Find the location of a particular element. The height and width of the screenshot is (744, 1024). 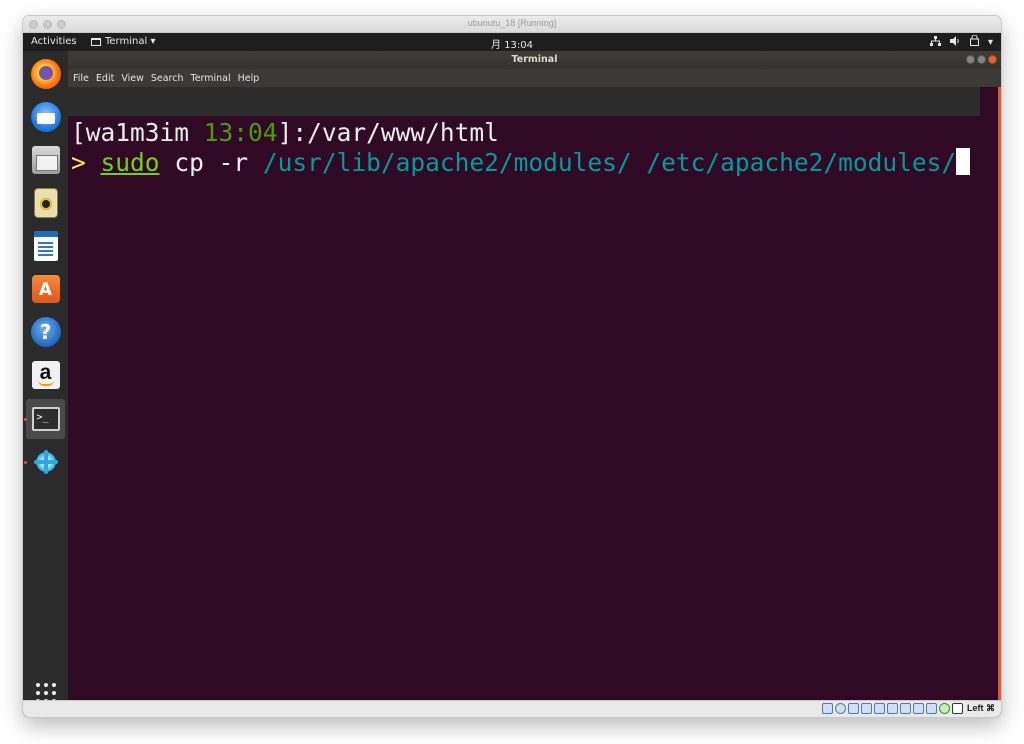

close-button is located at coordinates (992, 59).